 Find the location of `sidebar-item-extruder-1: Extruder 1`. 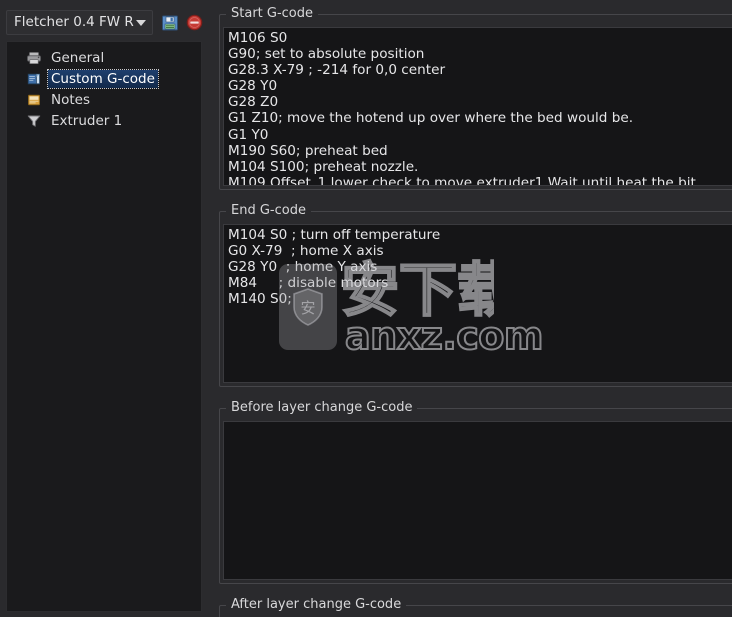

sidebar-item-extruder-1: Extruder 1 is located at coordinates (113, 120).